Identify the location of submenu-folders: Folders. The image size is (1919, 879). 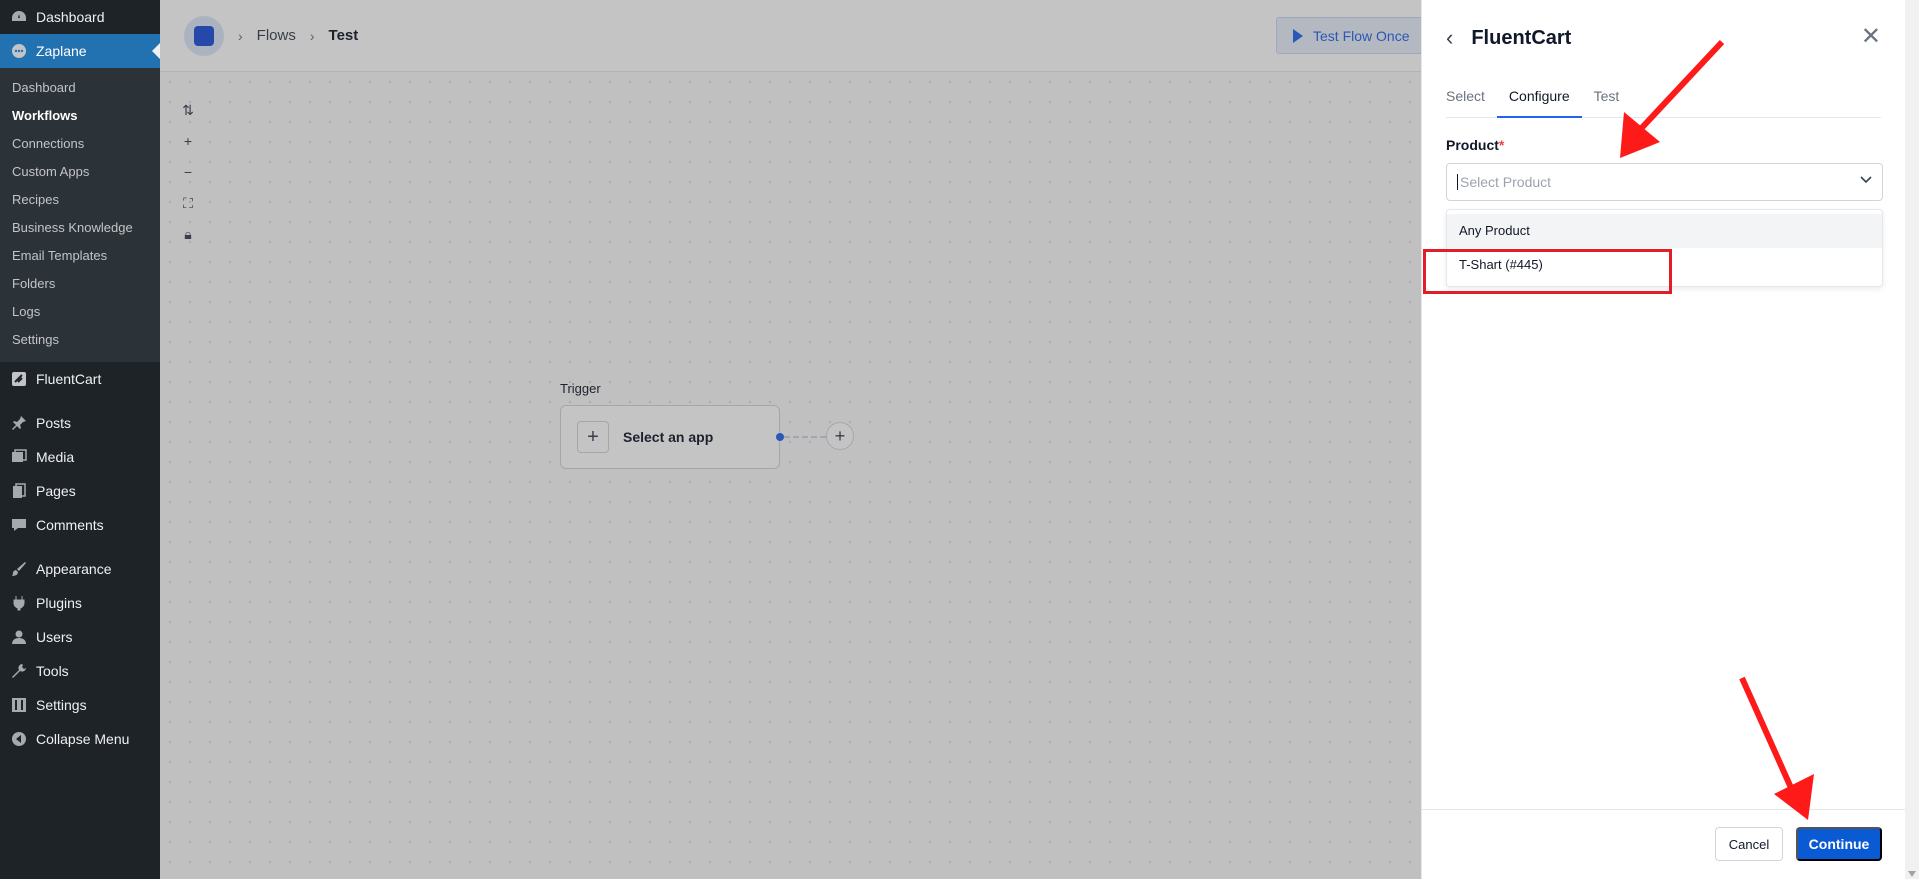
(80, 284).